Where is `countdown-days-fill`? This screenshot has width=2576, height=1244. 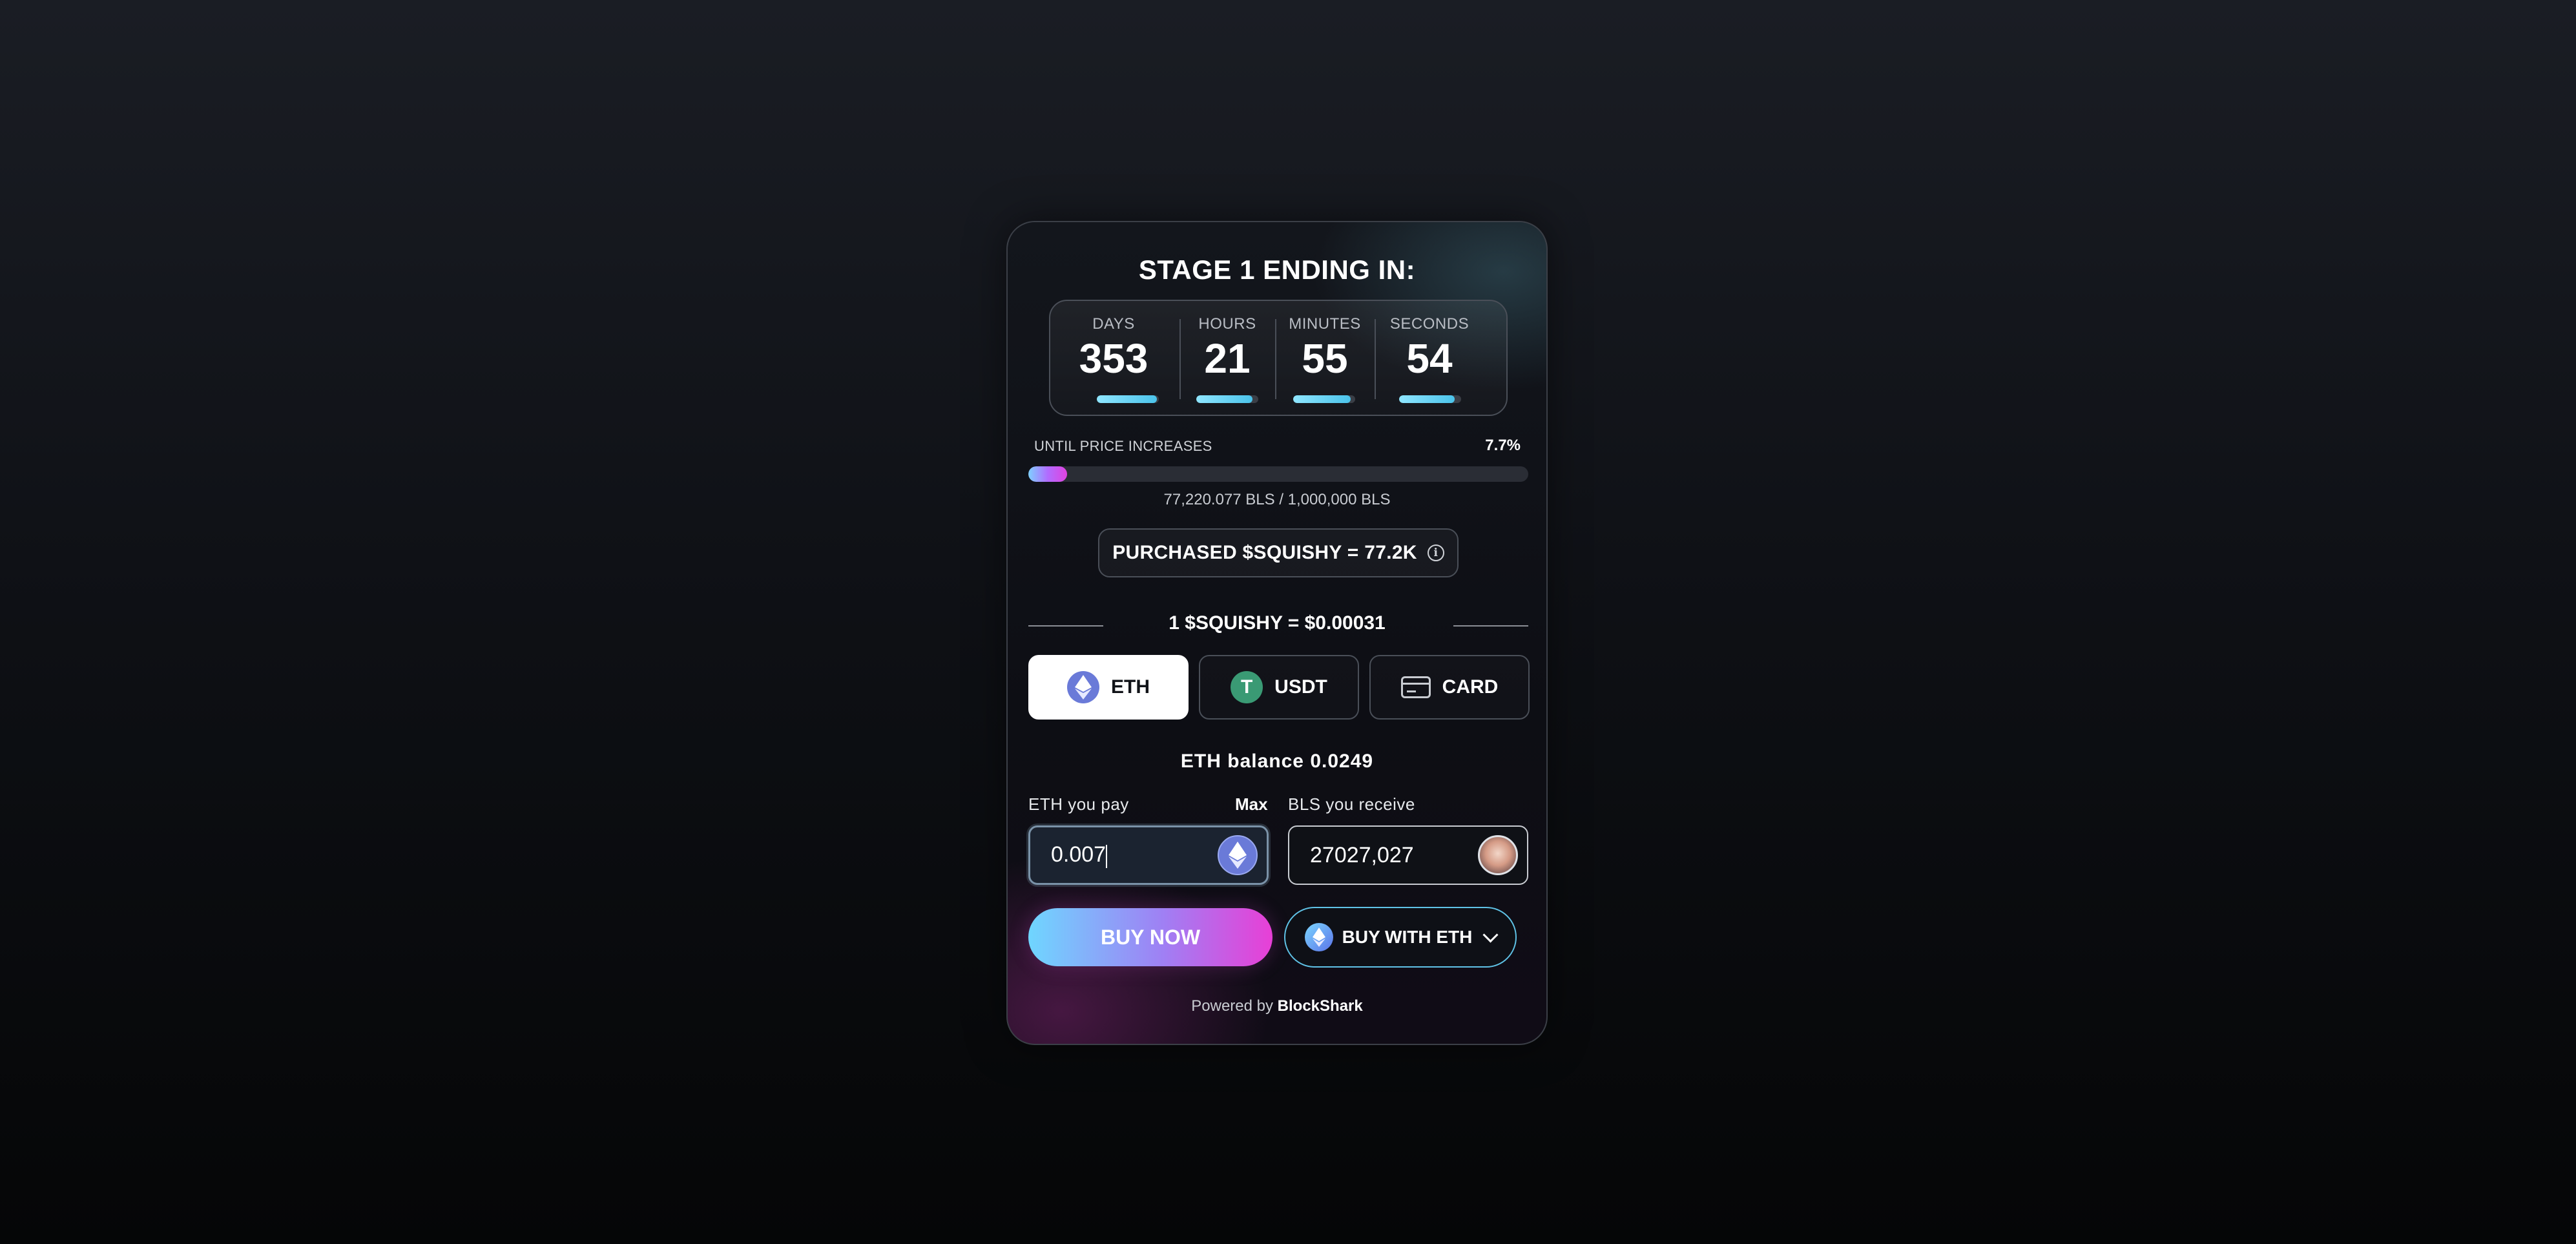 countdown-days-fill is located at coordinates (1127, 399).